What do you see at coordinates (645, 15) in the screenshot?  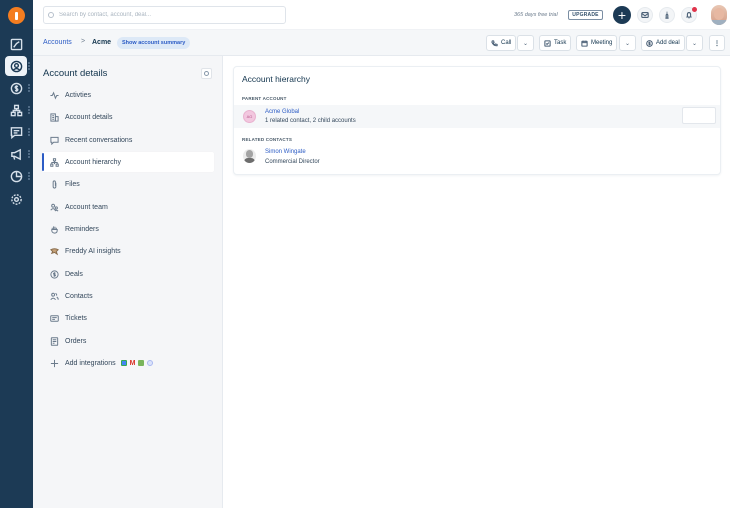 I see `mail-button` at bounding box center [645, 15].